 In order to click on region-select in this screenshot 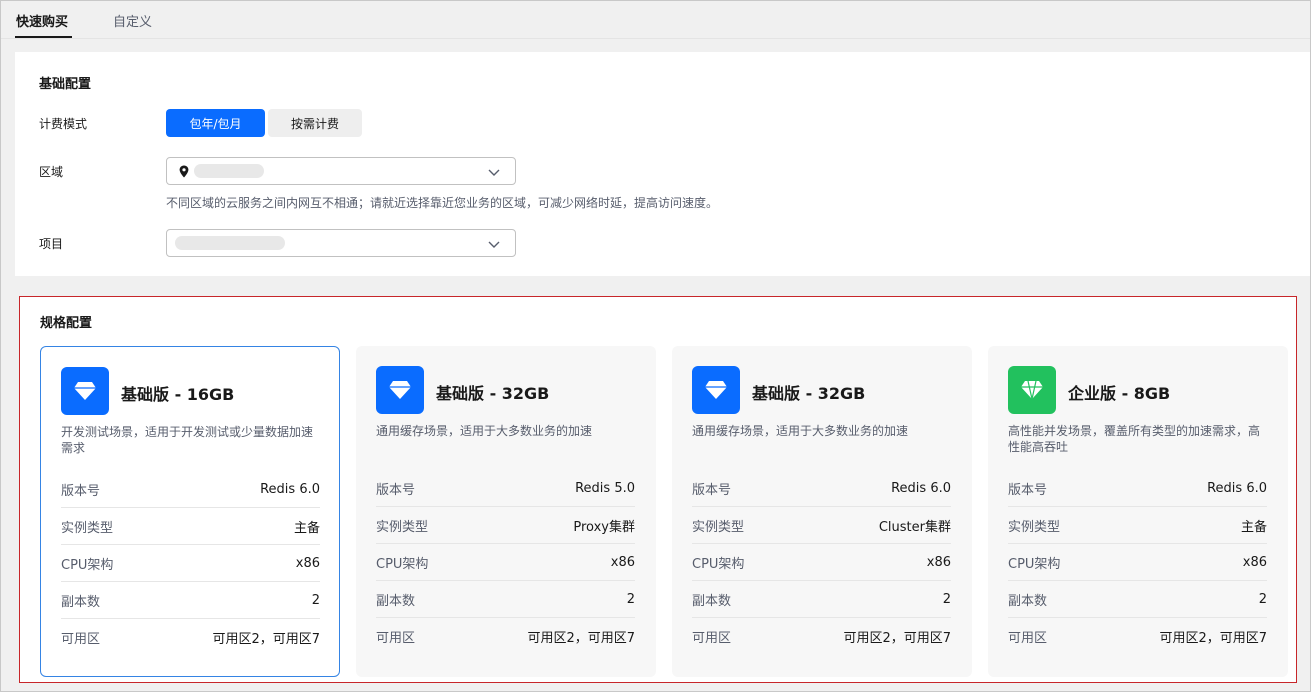, I will do `click(341, 171)`.